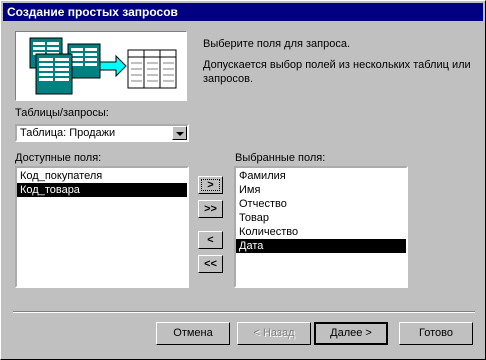 This screenshot has height=360, width=486. I want to click on tables-combobox-value: Таблица: Продажи, so click(68, 133).